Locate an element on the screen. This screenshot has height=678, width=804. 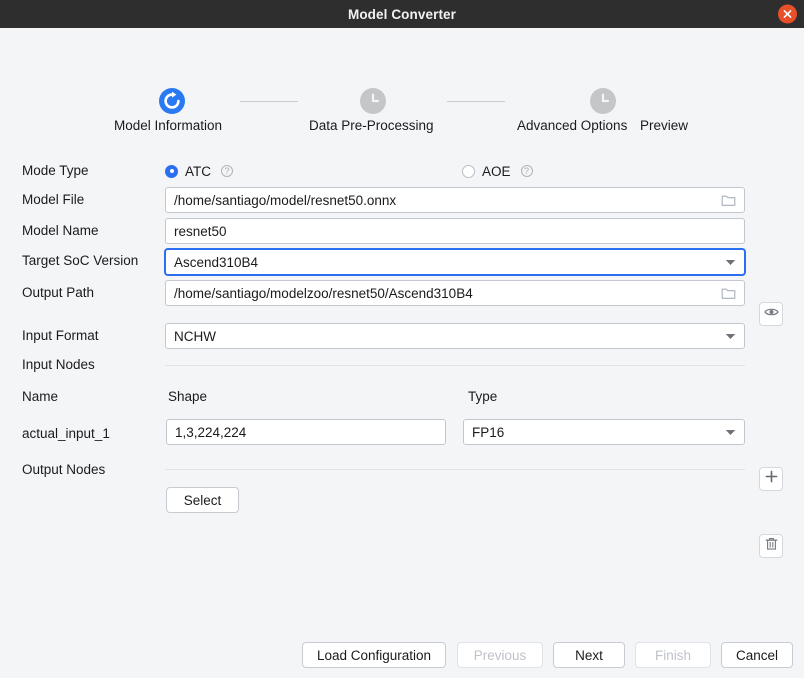
model-file-preview-button is located at coordinates (771, 314).